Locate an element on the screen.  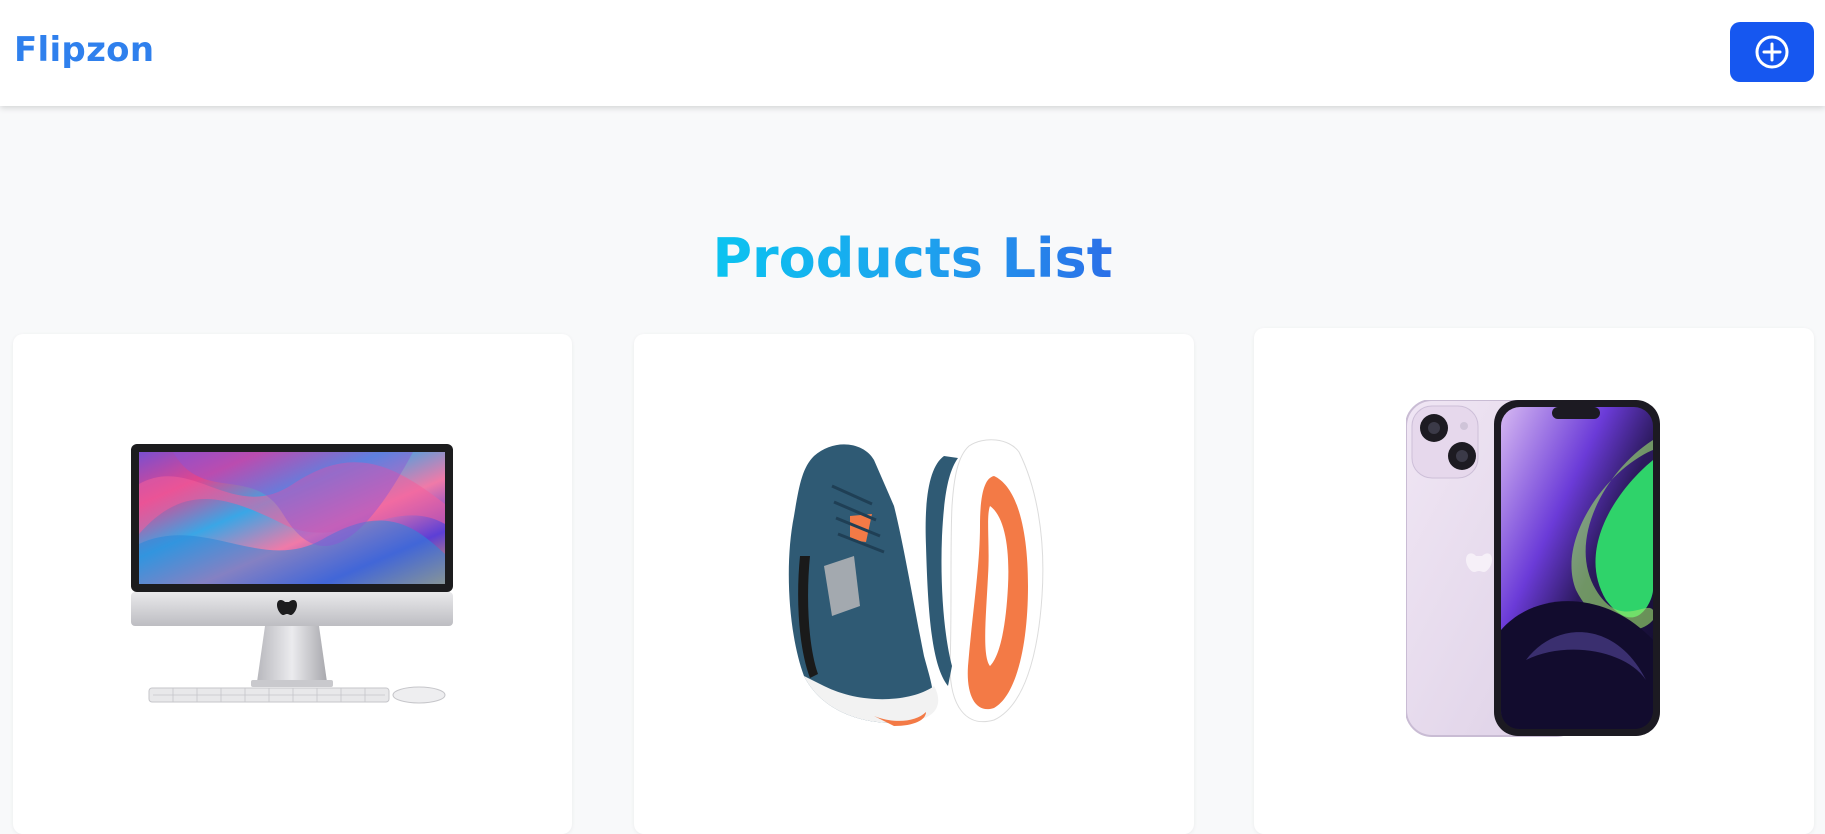
add-product-button is located at coordinates (1772, 52).